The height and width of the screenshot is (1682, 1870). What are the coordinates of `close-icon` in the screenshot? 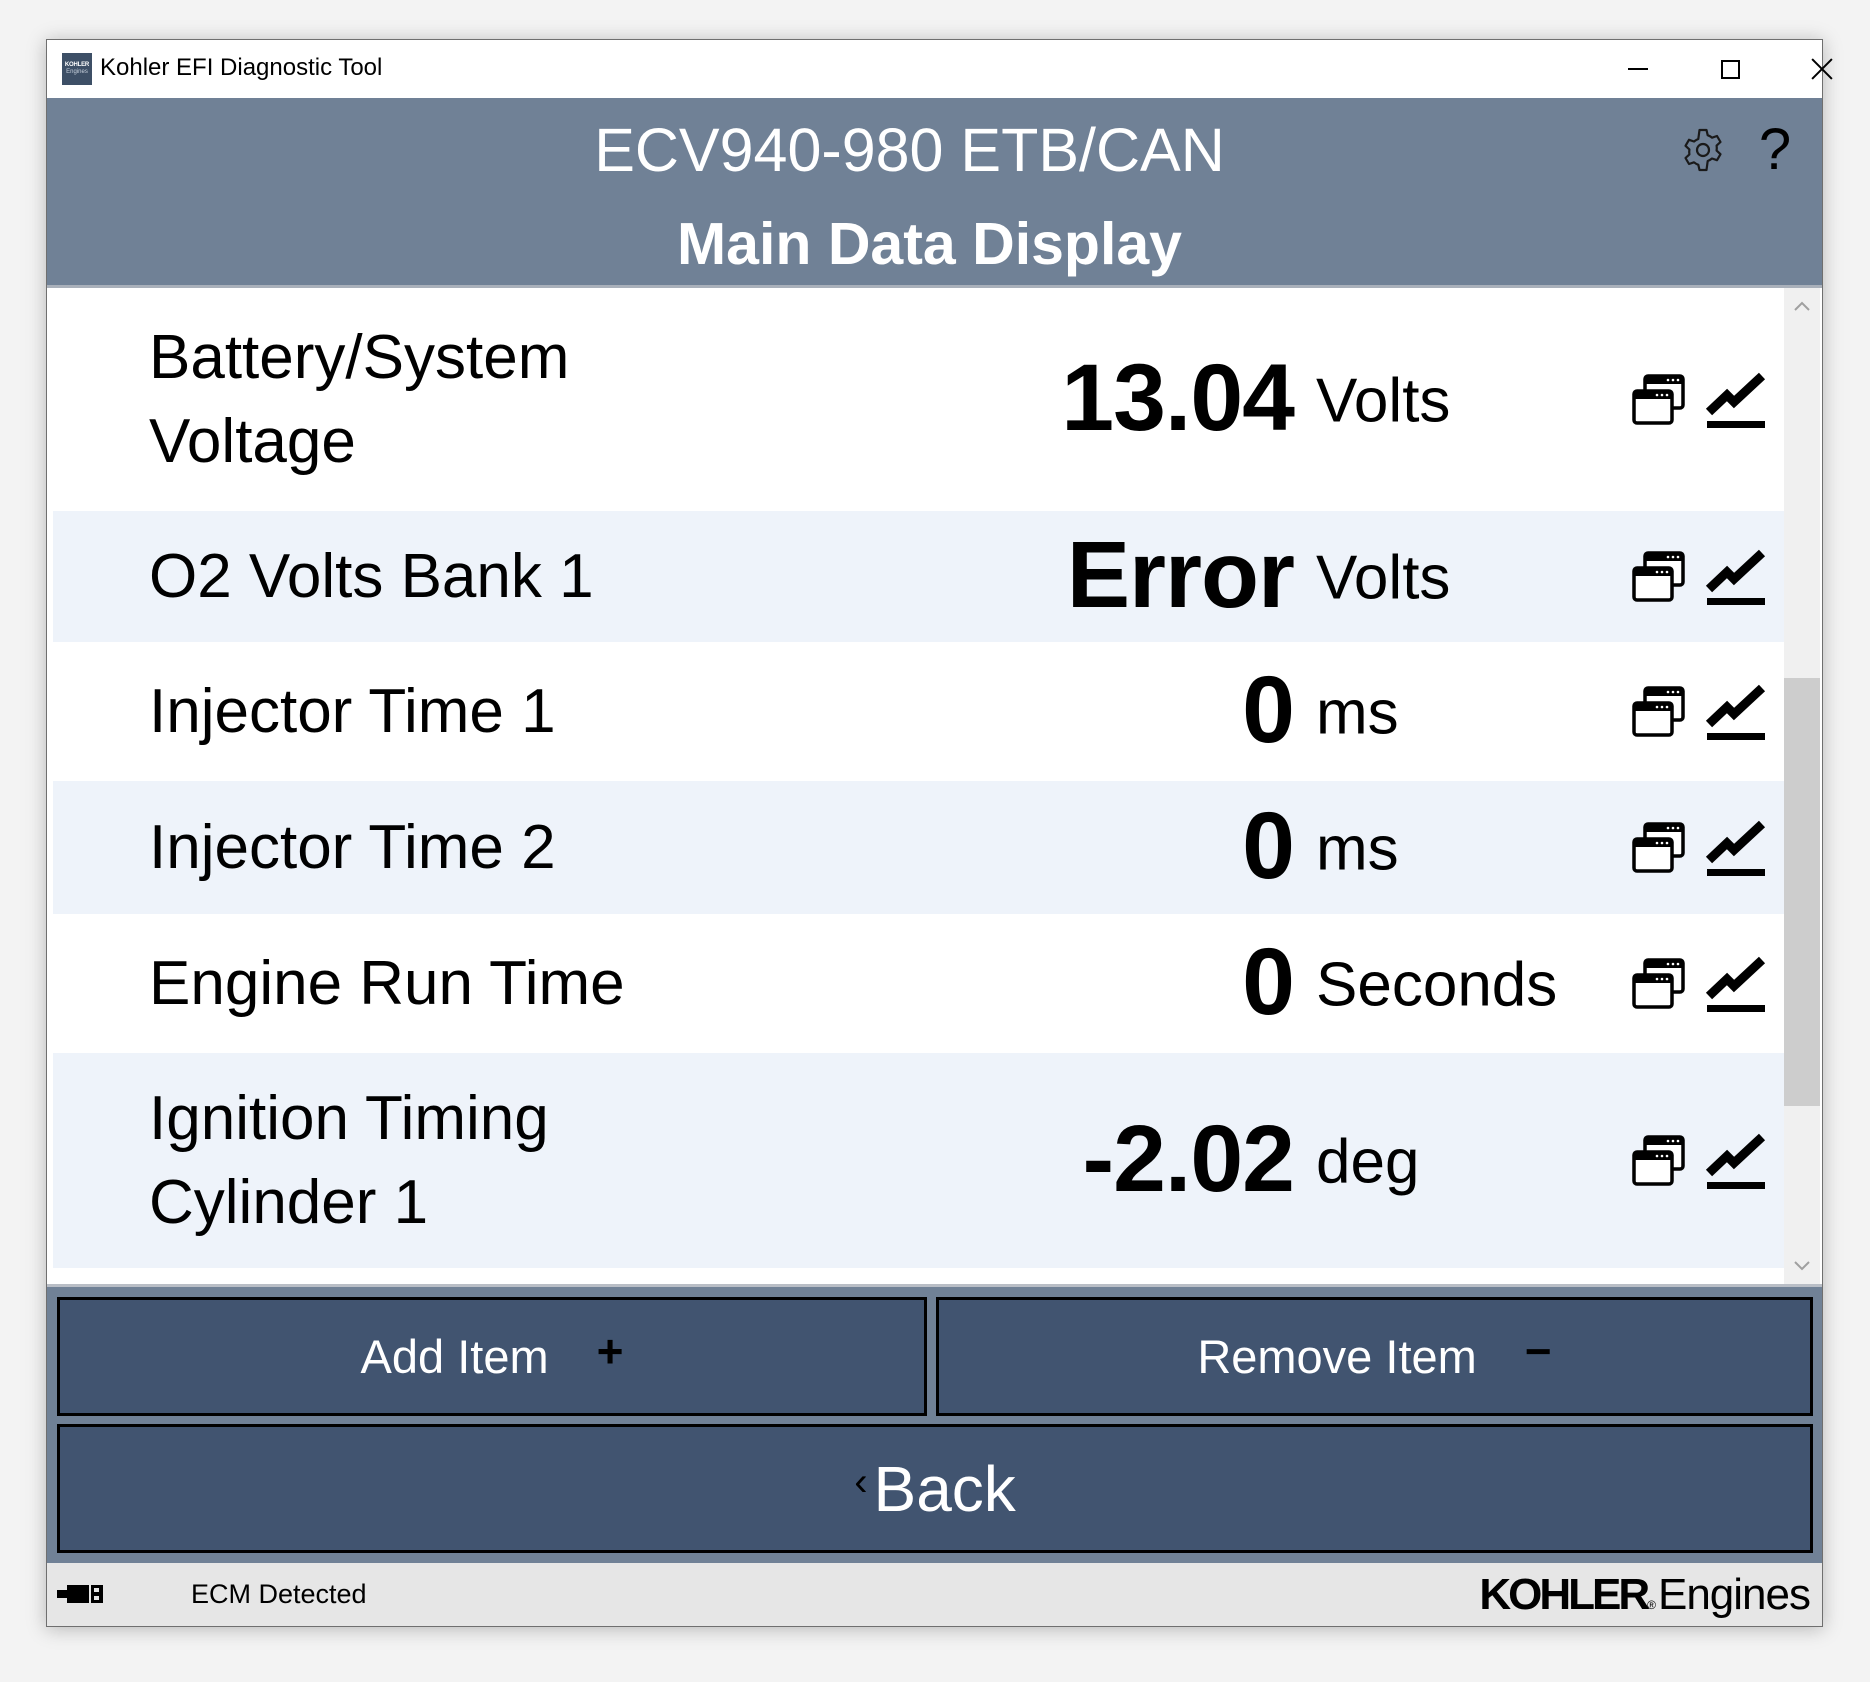 It's located at (1822, 69).